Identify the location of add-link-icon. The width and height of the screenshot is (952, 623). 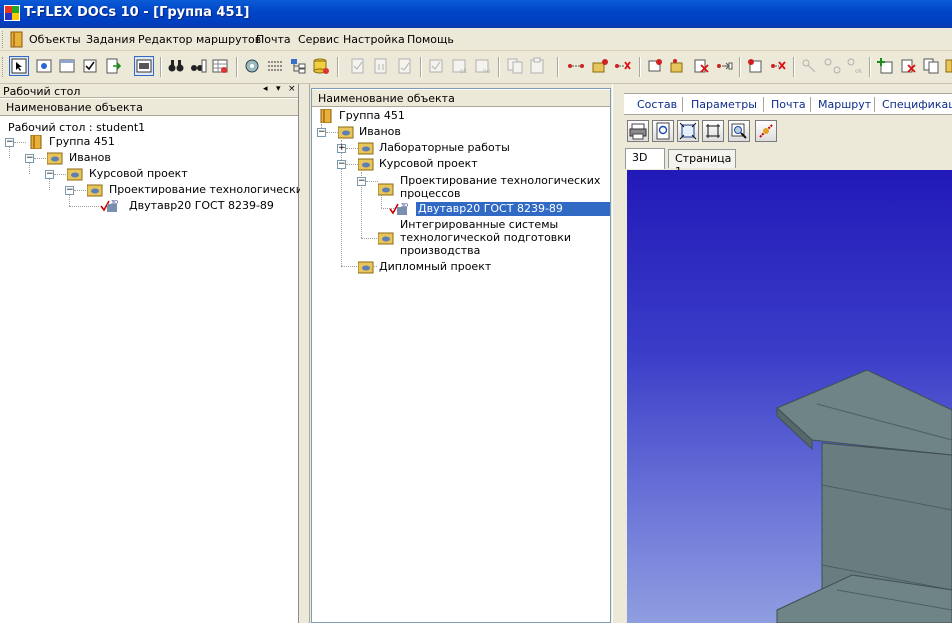
(755, 66).